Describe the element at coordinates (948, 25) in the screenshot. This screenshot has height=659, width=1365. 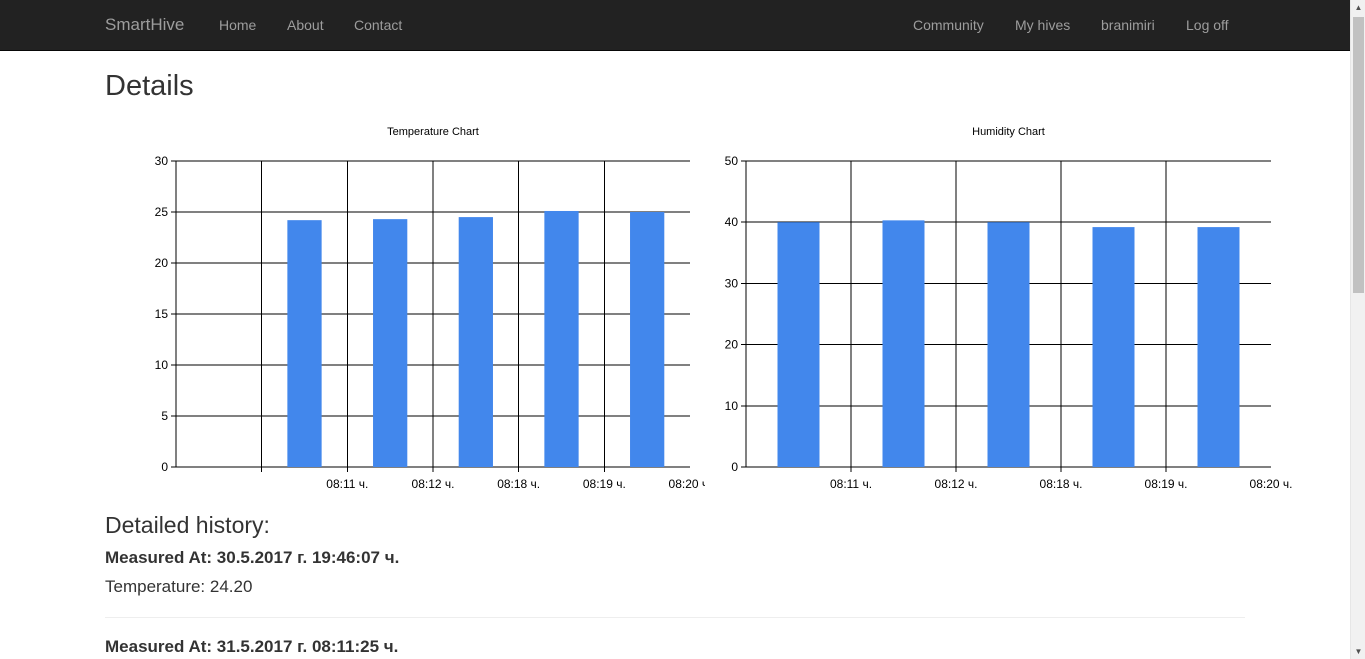
I see `nav-community-link: Community` at that location.